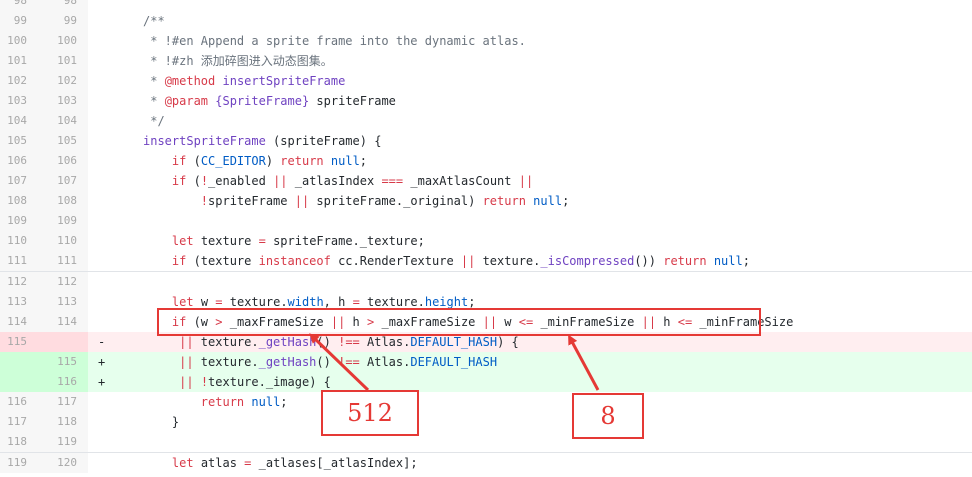 The width and height of the screenshot is (972, 477). I want to click on code-line: || !texture._image) {, so click(237, 382).